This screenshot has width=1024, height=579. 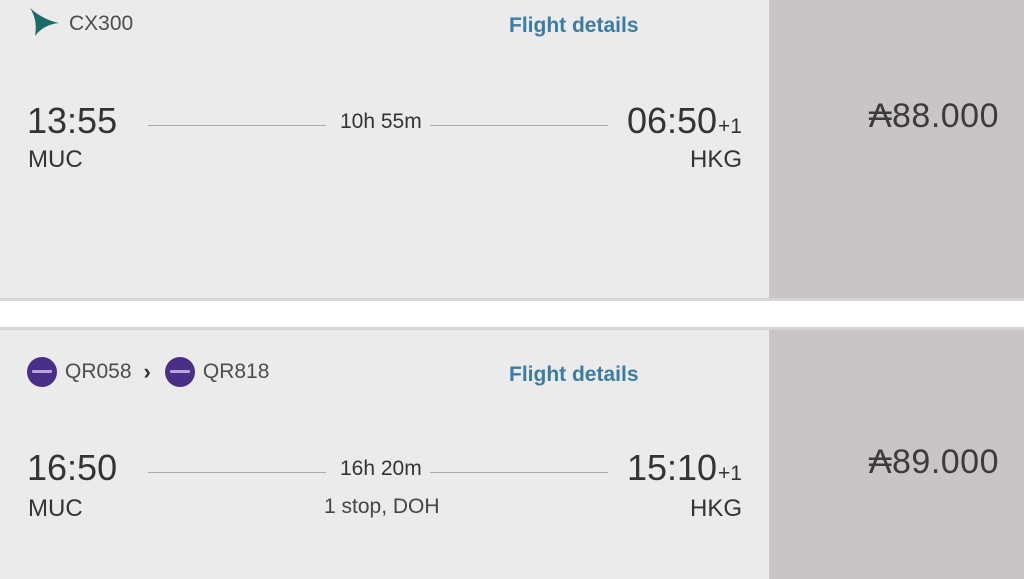 I want to click on price-panel: ₳89.000, so click(x=896, y=454).